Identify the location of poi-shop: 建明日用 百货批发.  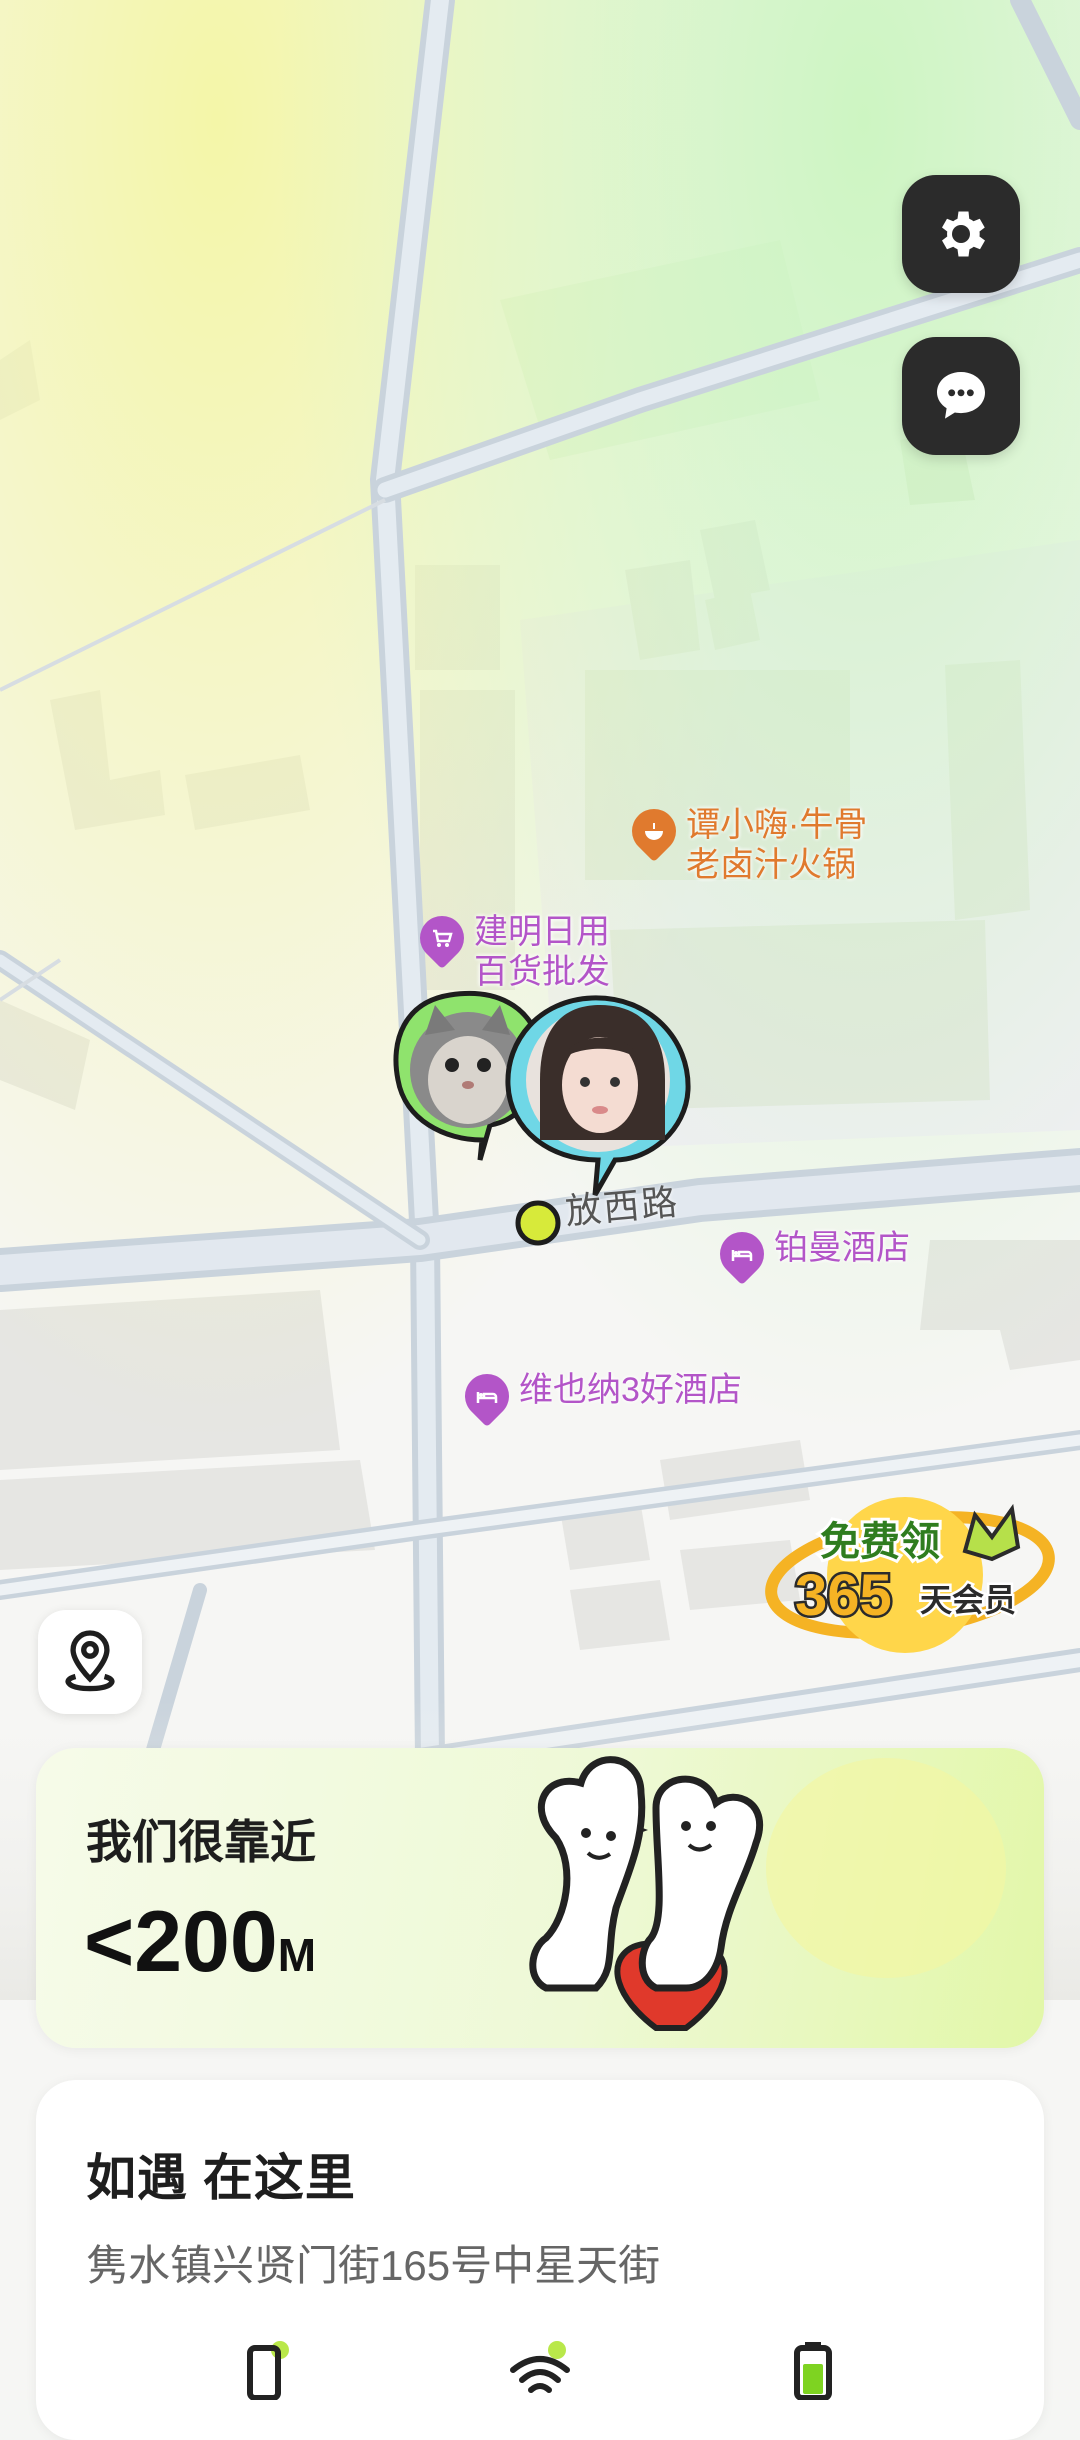
(510, 949).